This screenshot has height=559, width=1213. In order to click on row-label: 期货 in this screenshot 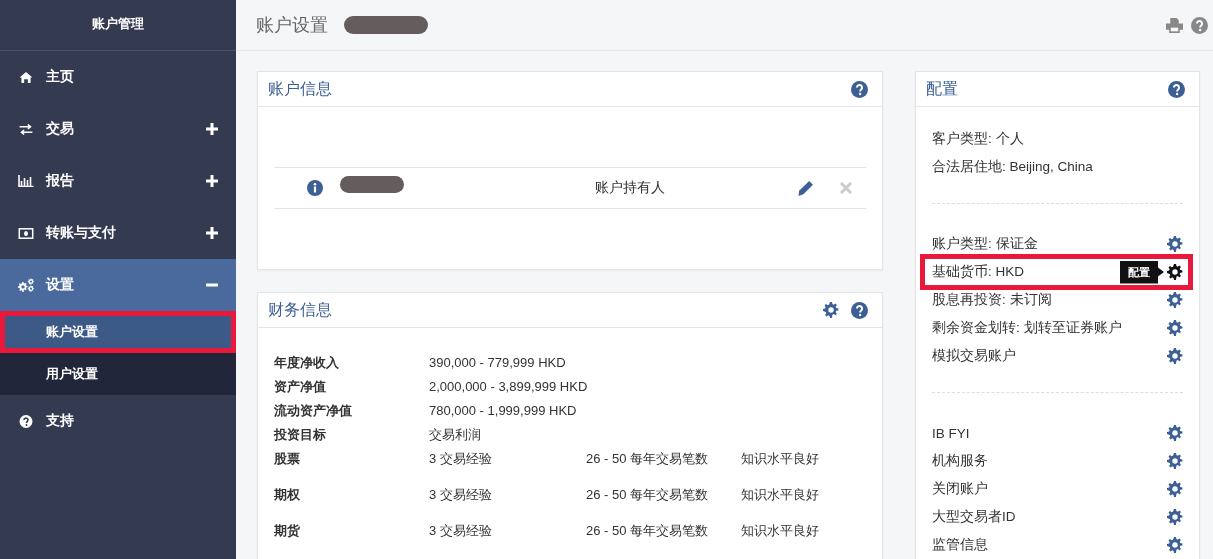, I will do `click(287, 531)`.